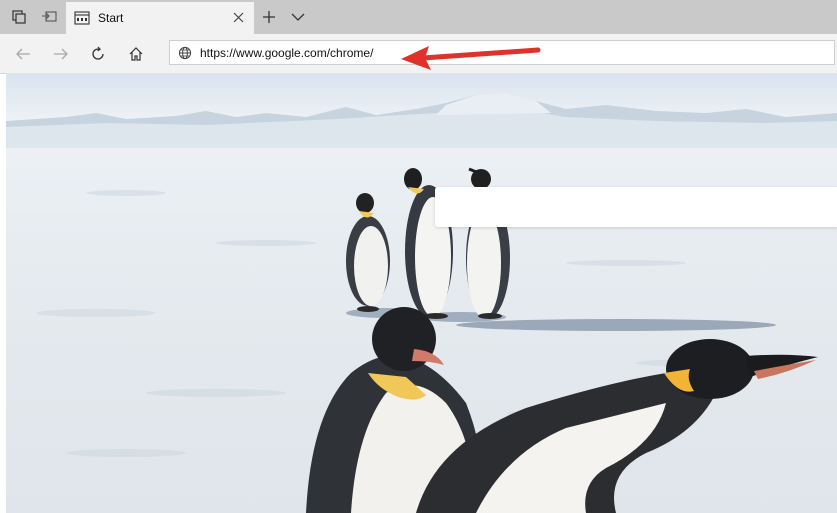 The width and height of the screenshot is (837, 513). Describe the element at coordinates (185, 55) in the screenshot. I see `globe-icon` at that location.